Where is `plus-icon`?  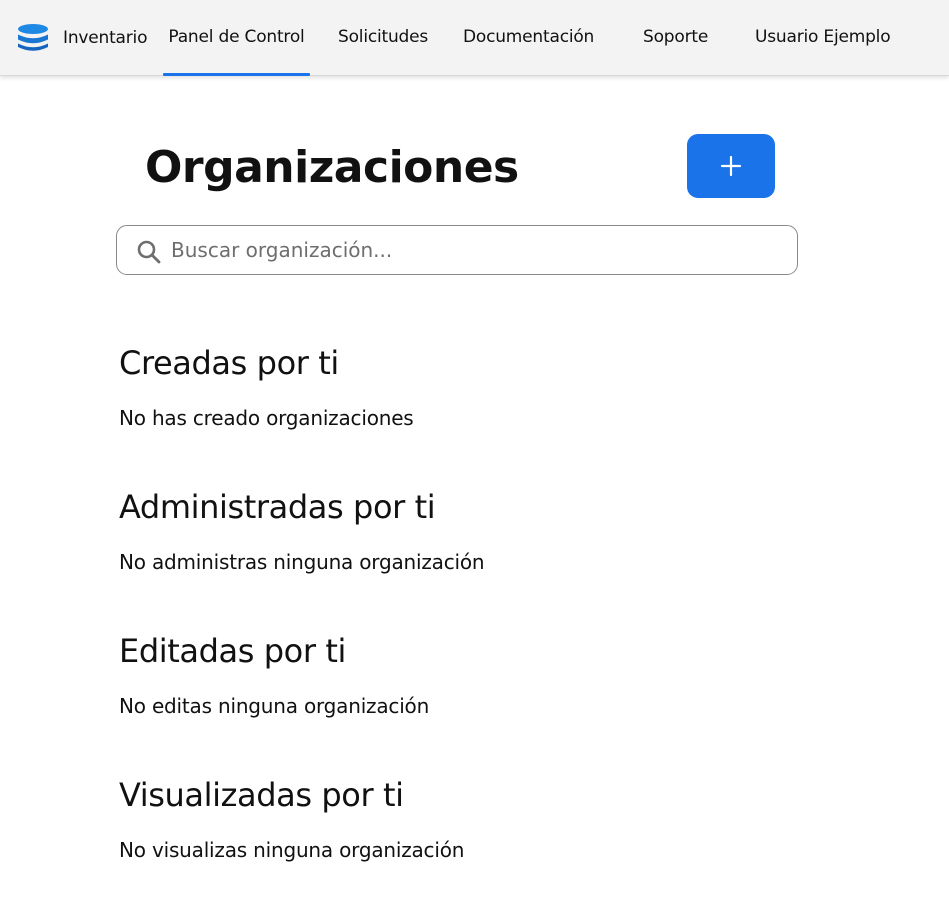
plus-icon is located at coordinates (731, 166).